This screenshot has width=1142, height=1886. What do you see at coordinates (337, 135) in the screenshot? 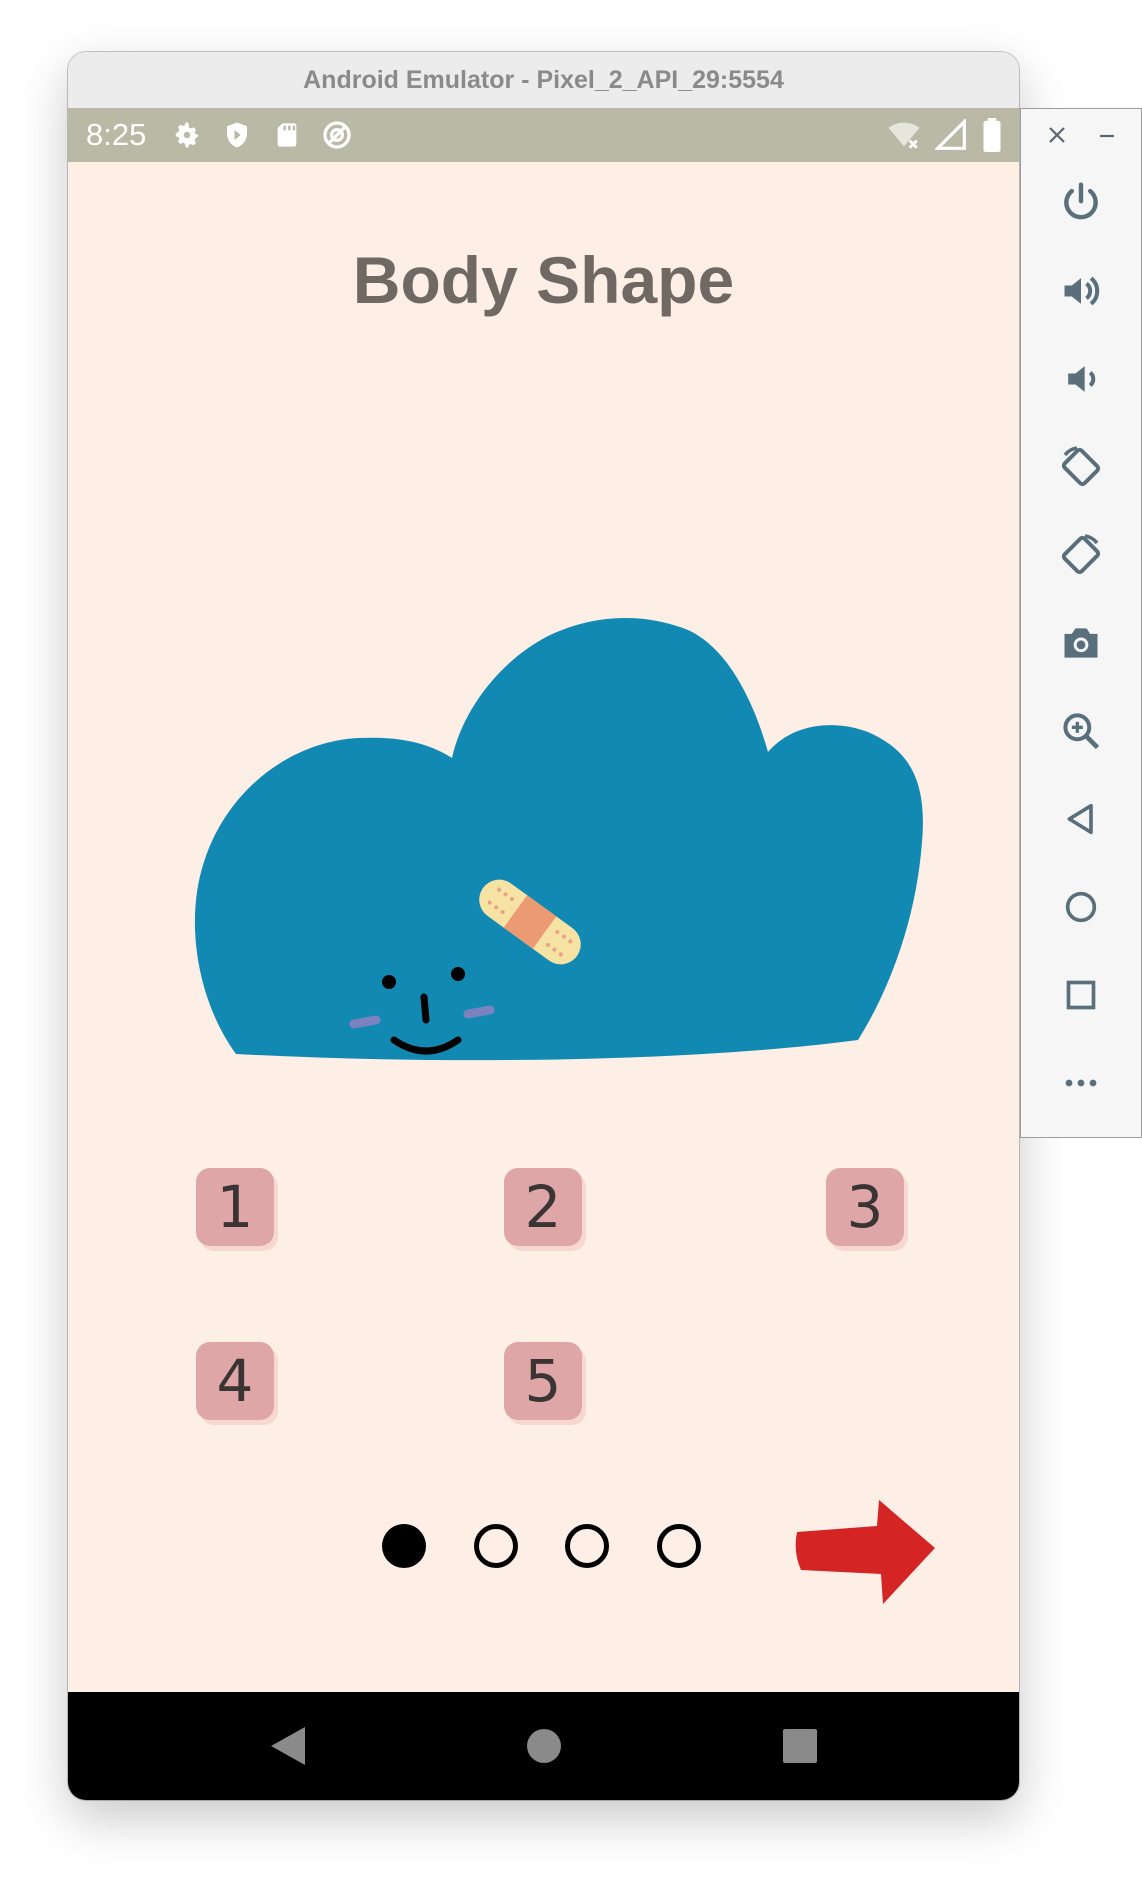
I see `sync-icon` at bounding box center [337, 135].